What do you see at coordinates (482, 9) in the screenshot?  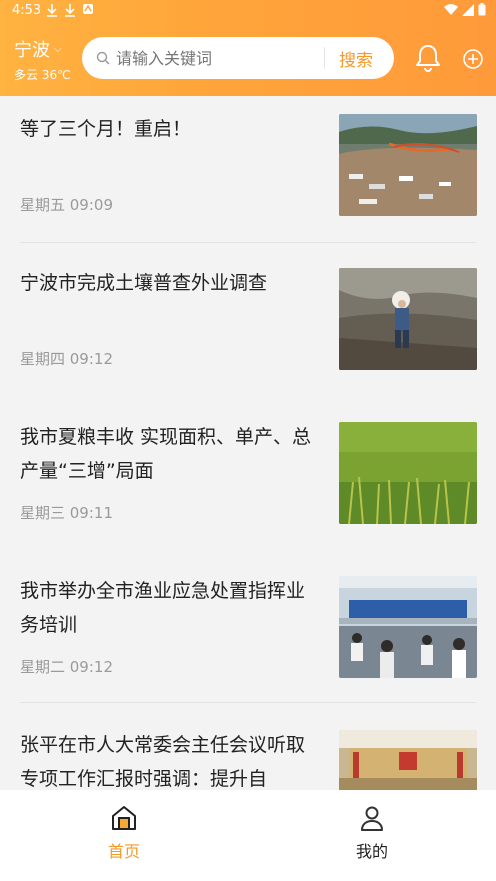 I see `battery-icon` at bounding box center [482, 9].